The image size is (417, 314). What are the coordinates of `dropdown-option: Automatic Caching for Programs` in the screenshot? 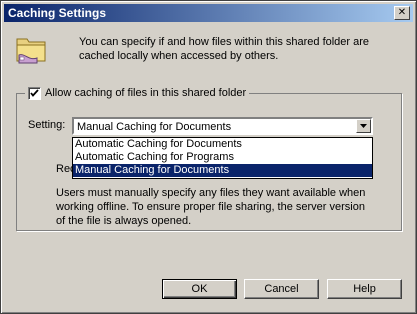 It's located at (222, 157).